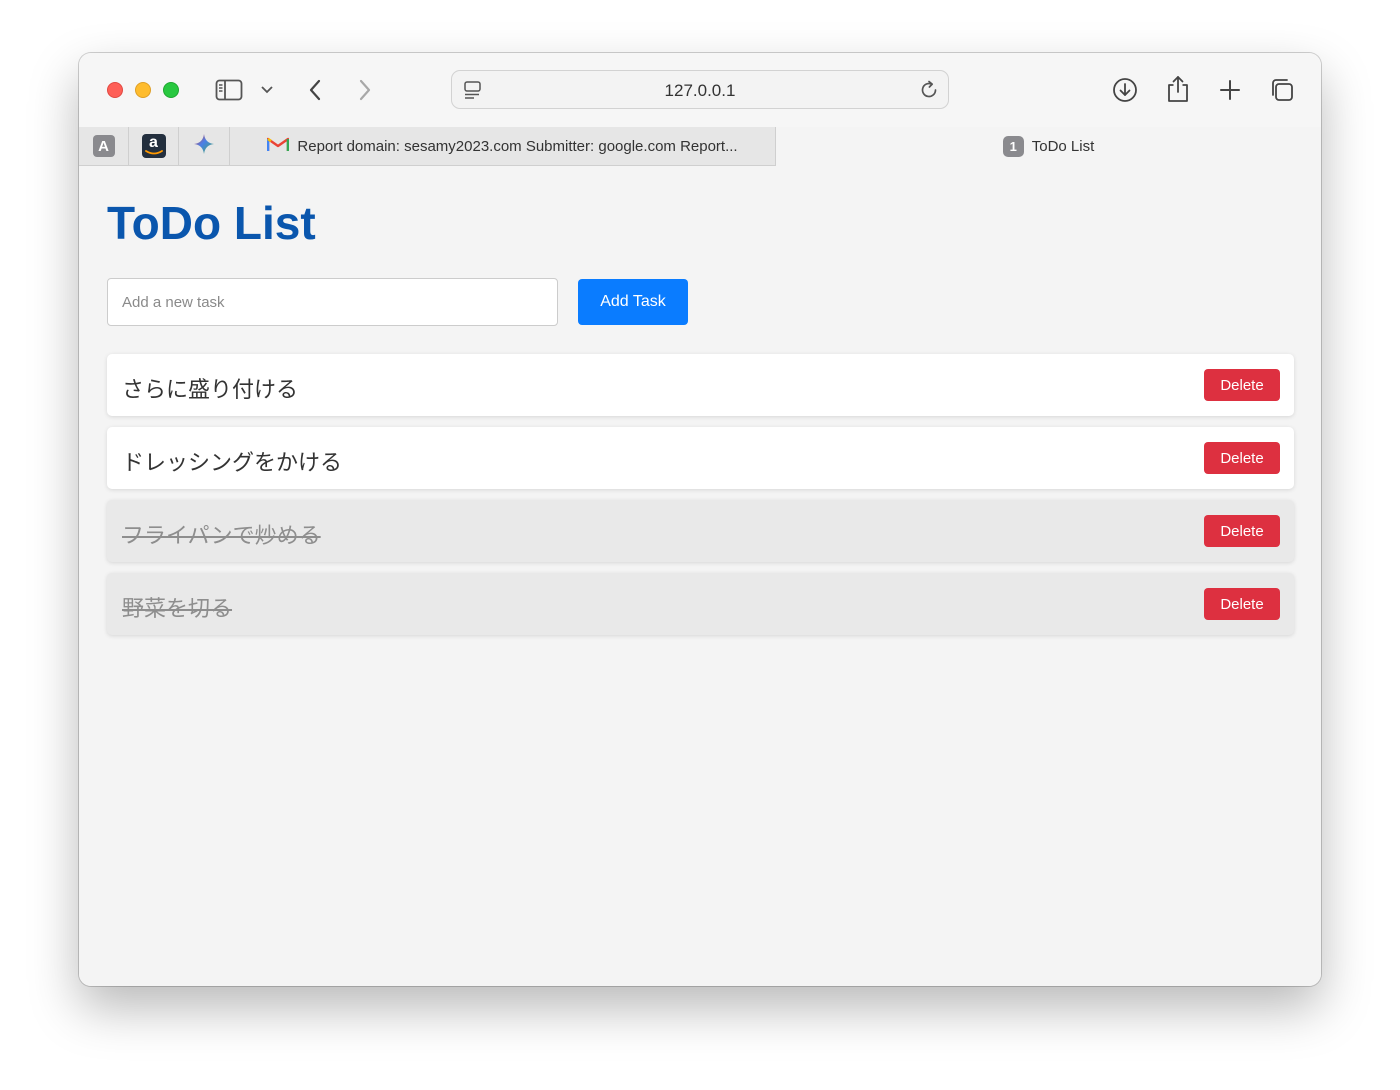 The height and width of the screenshot is (1090, 1400). Describe the element at coordinates (1013, 146) in the screenshot. I see `tab-badge: 1` at that location.